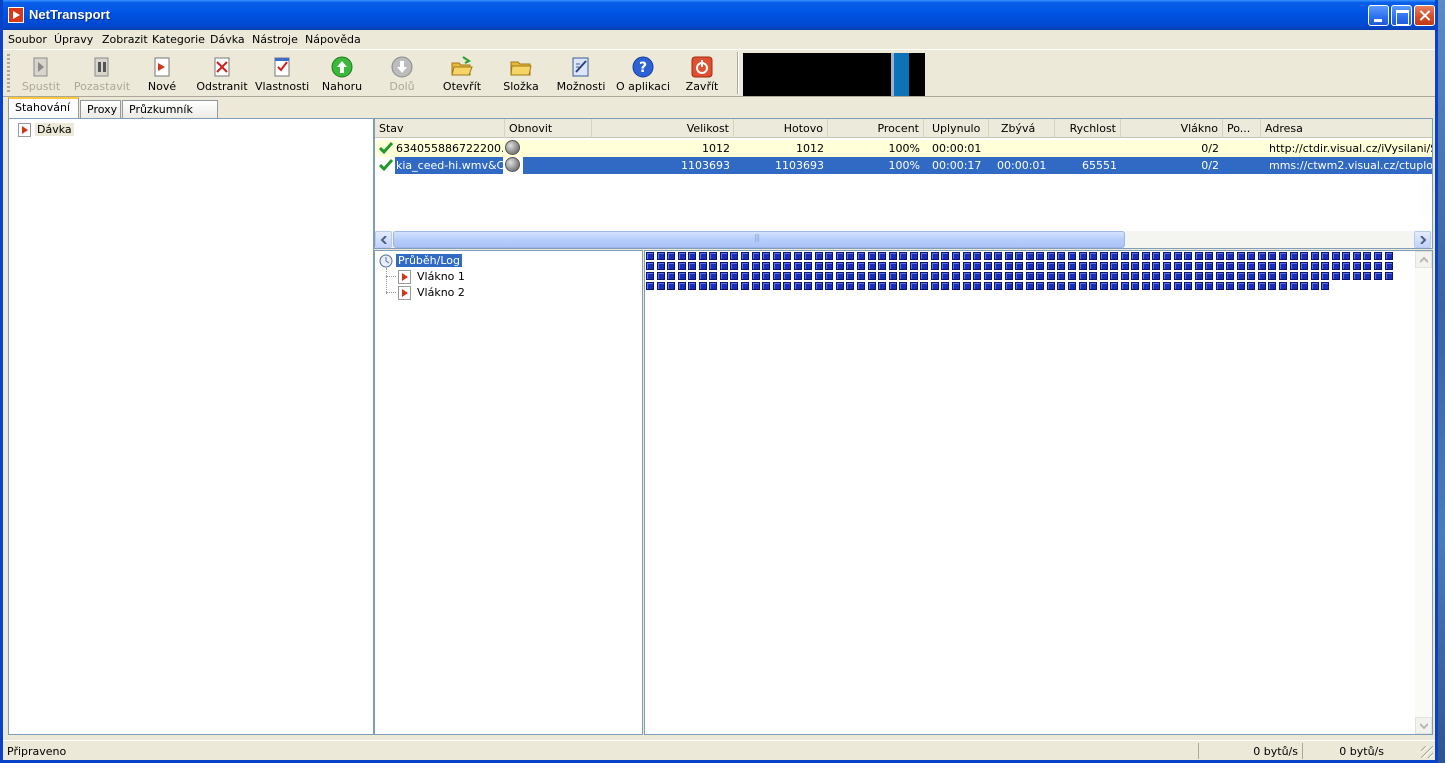 The width and height of the screenshot is (1445, 763). Describe the element at coordinates (956, 128) in the screenshot. I see `column-elapsed: Uplynulo` at that location.